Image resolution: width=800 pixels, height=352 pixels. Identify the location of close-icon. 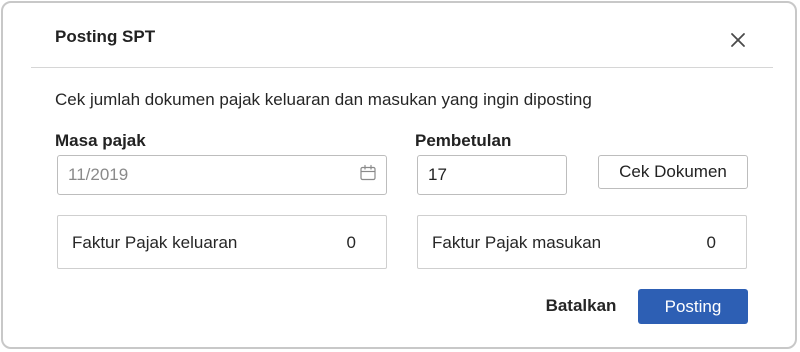
(738, 40).